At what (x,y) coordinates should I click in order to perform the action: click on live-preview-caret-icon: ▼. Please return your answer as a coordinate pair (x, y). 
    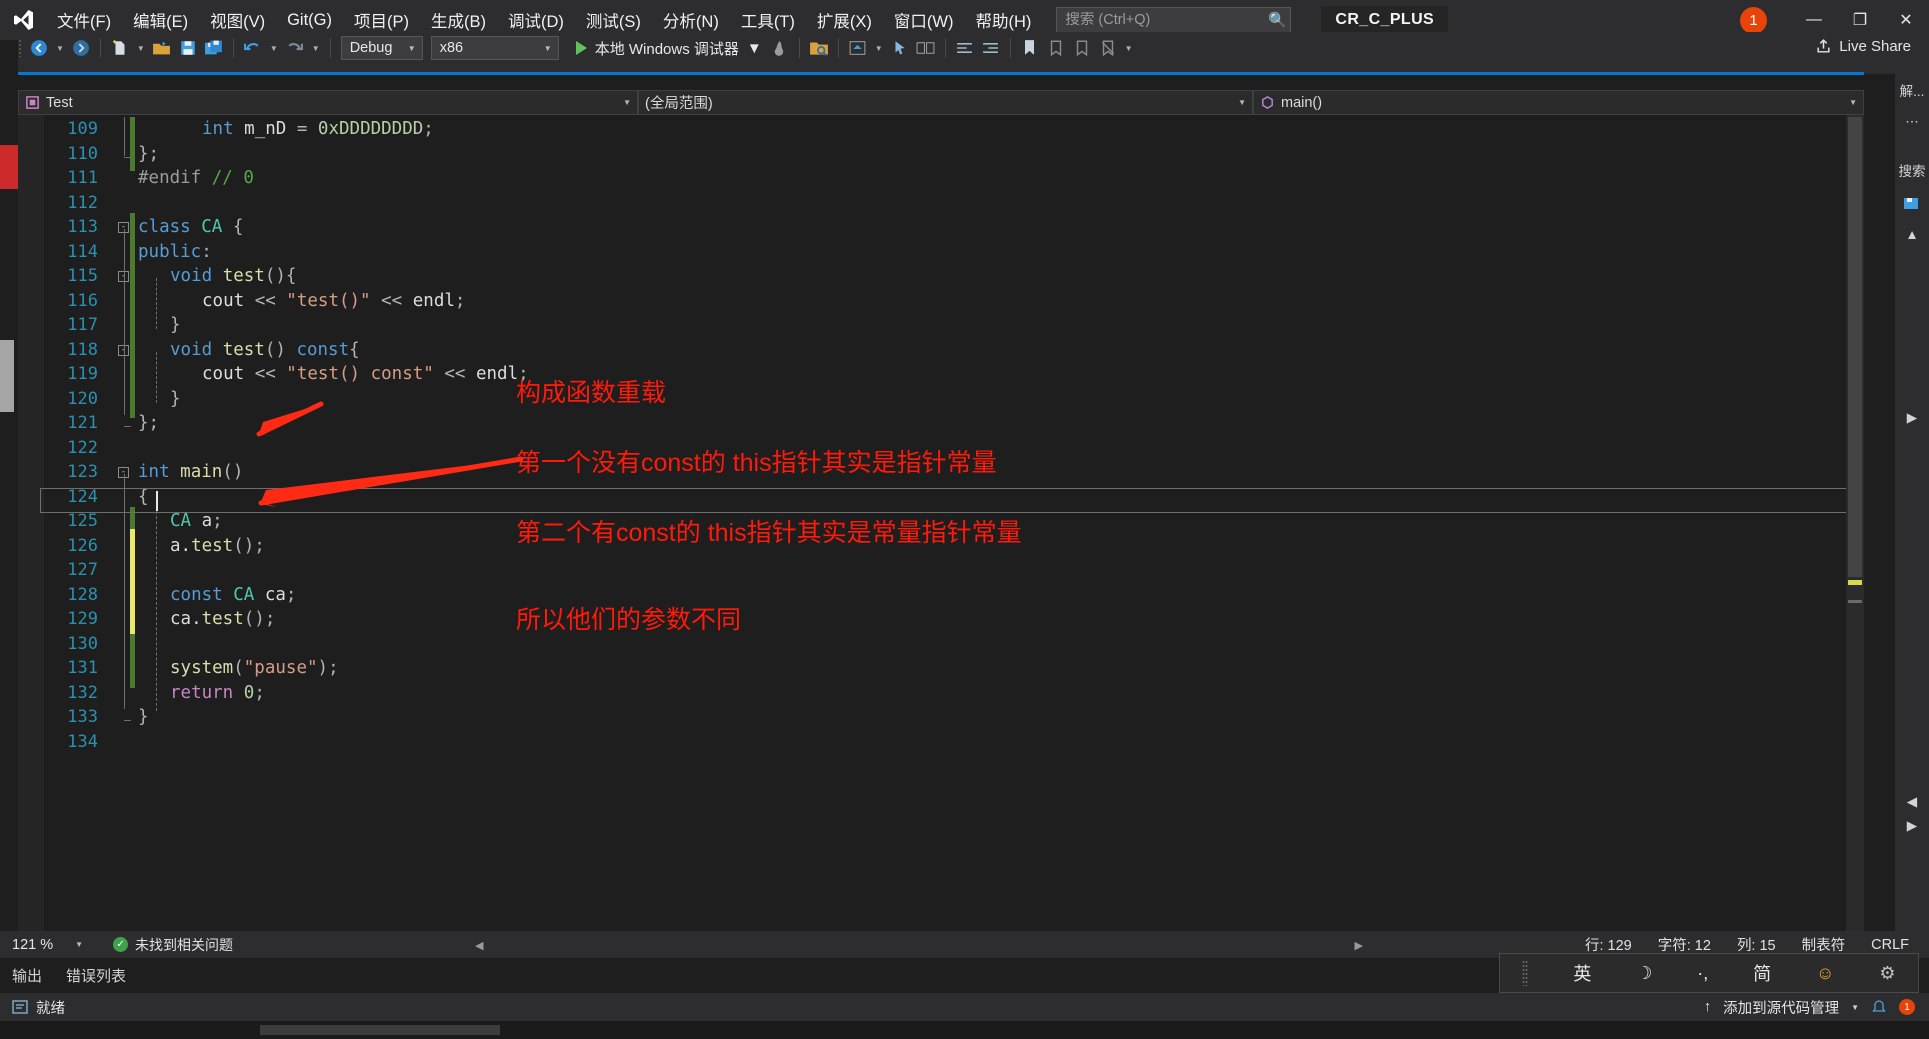
    Looking at the image, I should click on (879, 48).